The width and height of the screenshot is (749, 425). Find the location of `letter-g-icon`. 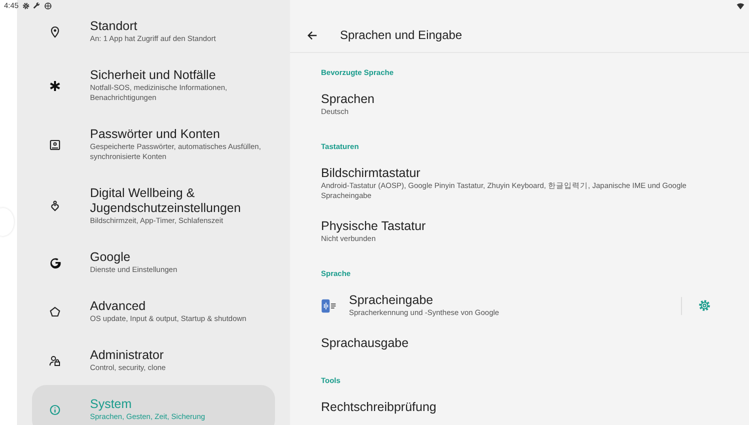

letter-g-icon is located at coordinates (55, 262).